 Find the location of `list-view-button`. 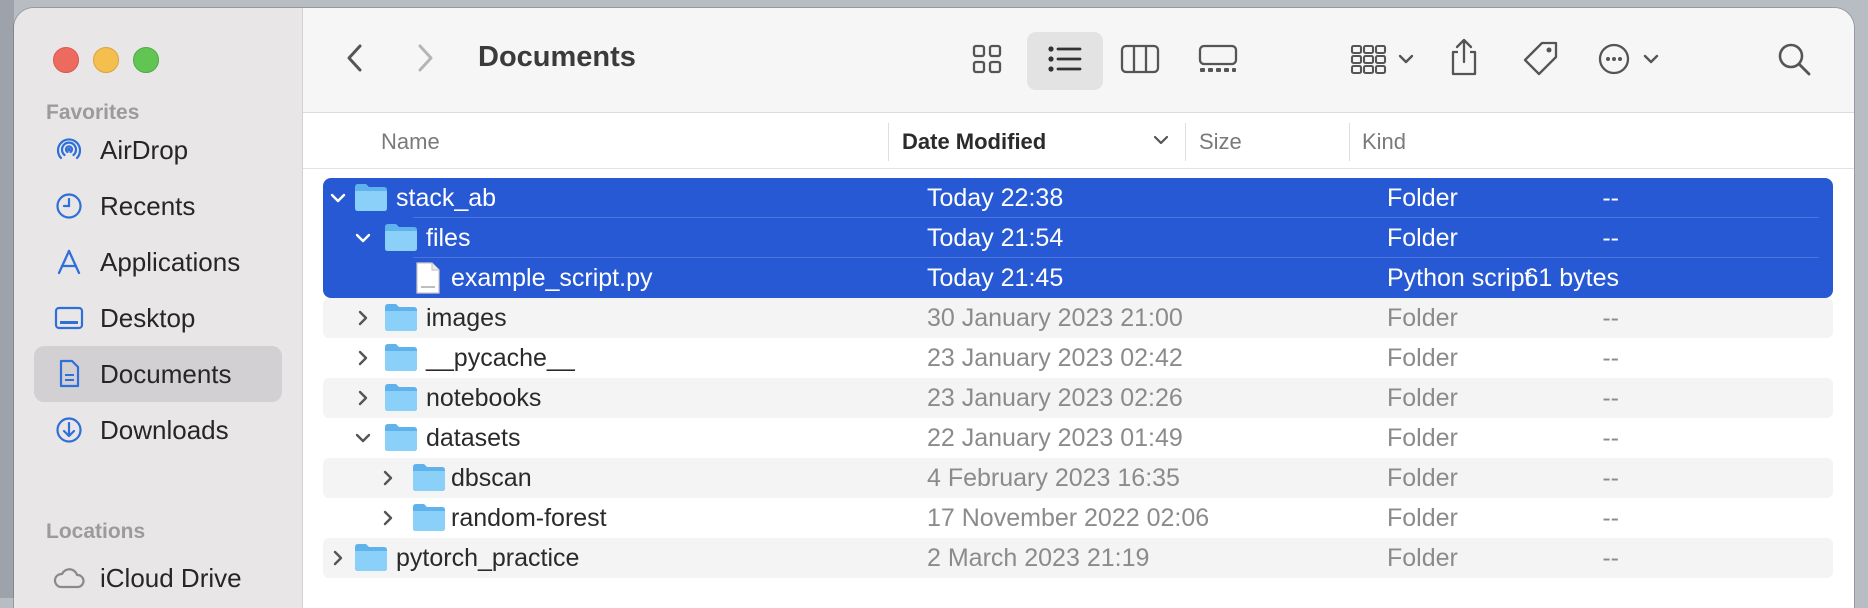

list-view-button is located at coordinates (1065, 61).